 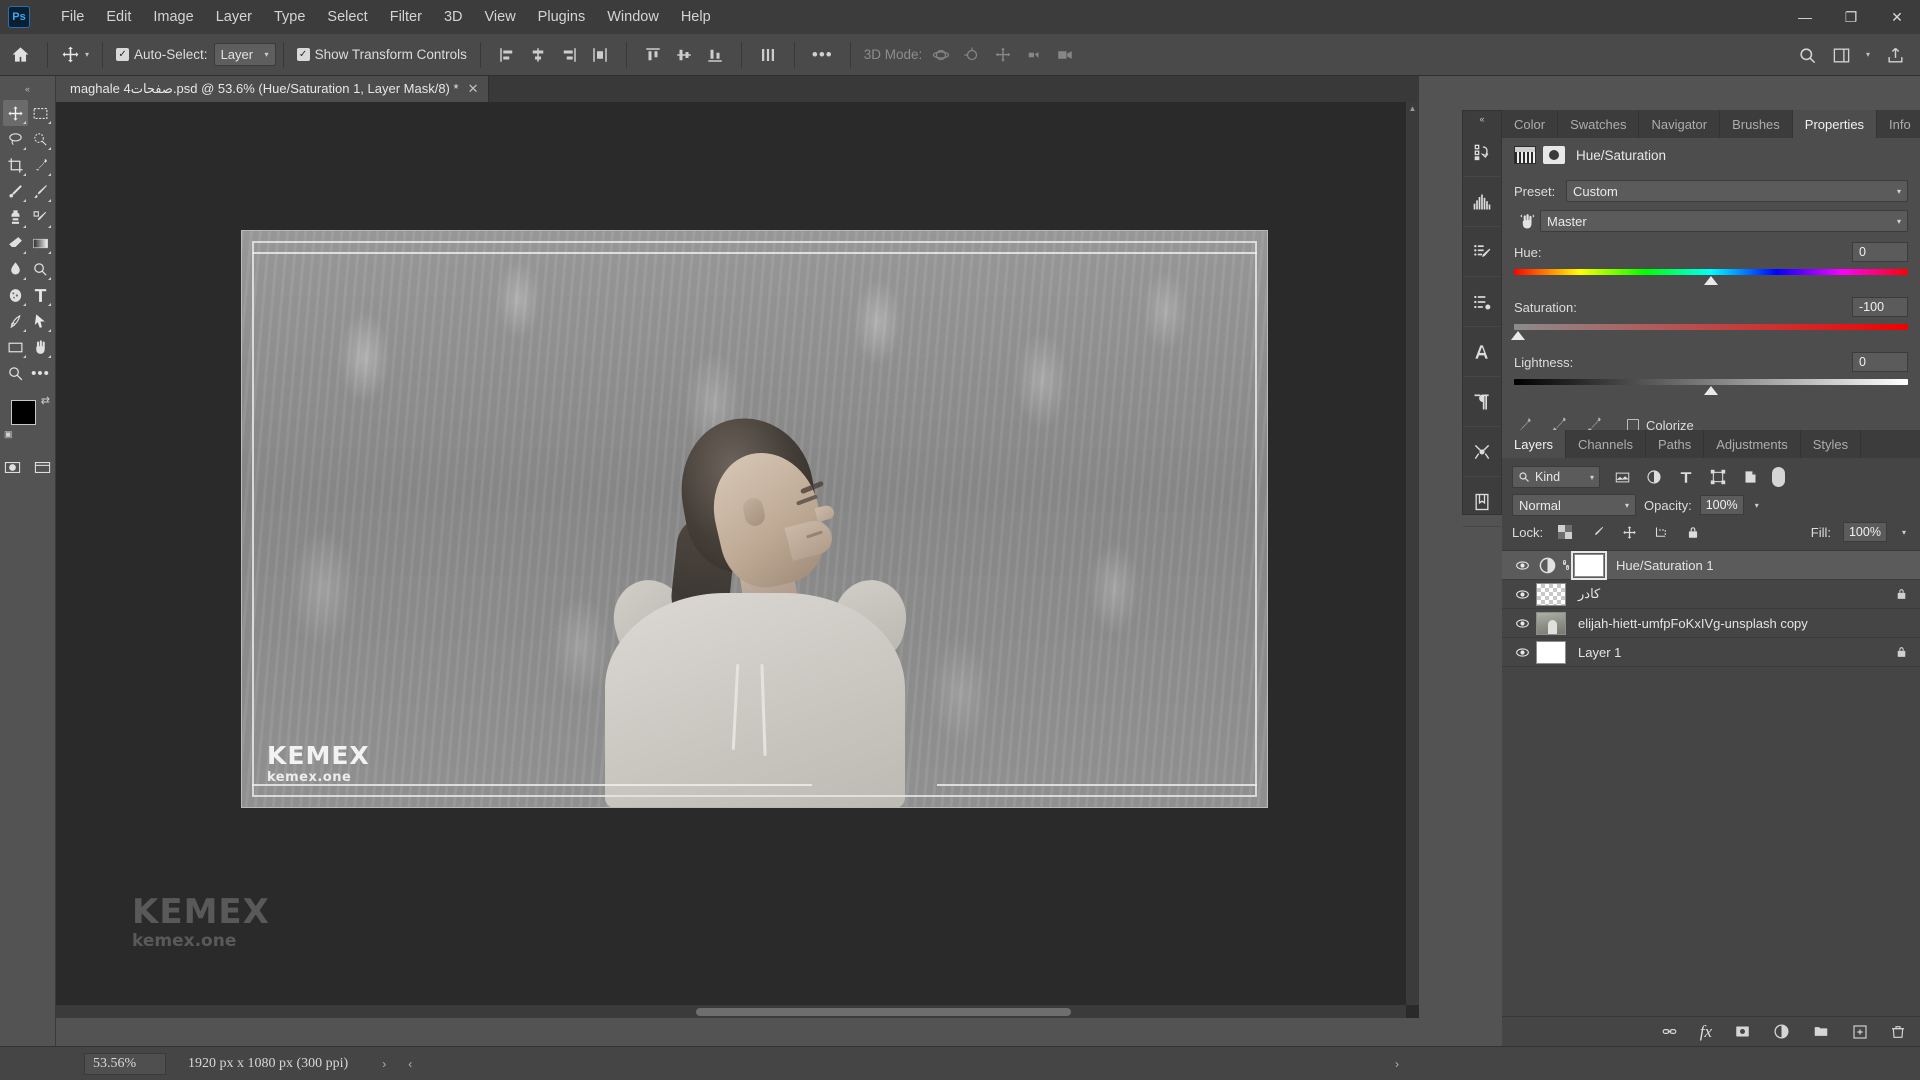 I want to click on tab-brushes: Brushes, so click(x=1756, y=124).